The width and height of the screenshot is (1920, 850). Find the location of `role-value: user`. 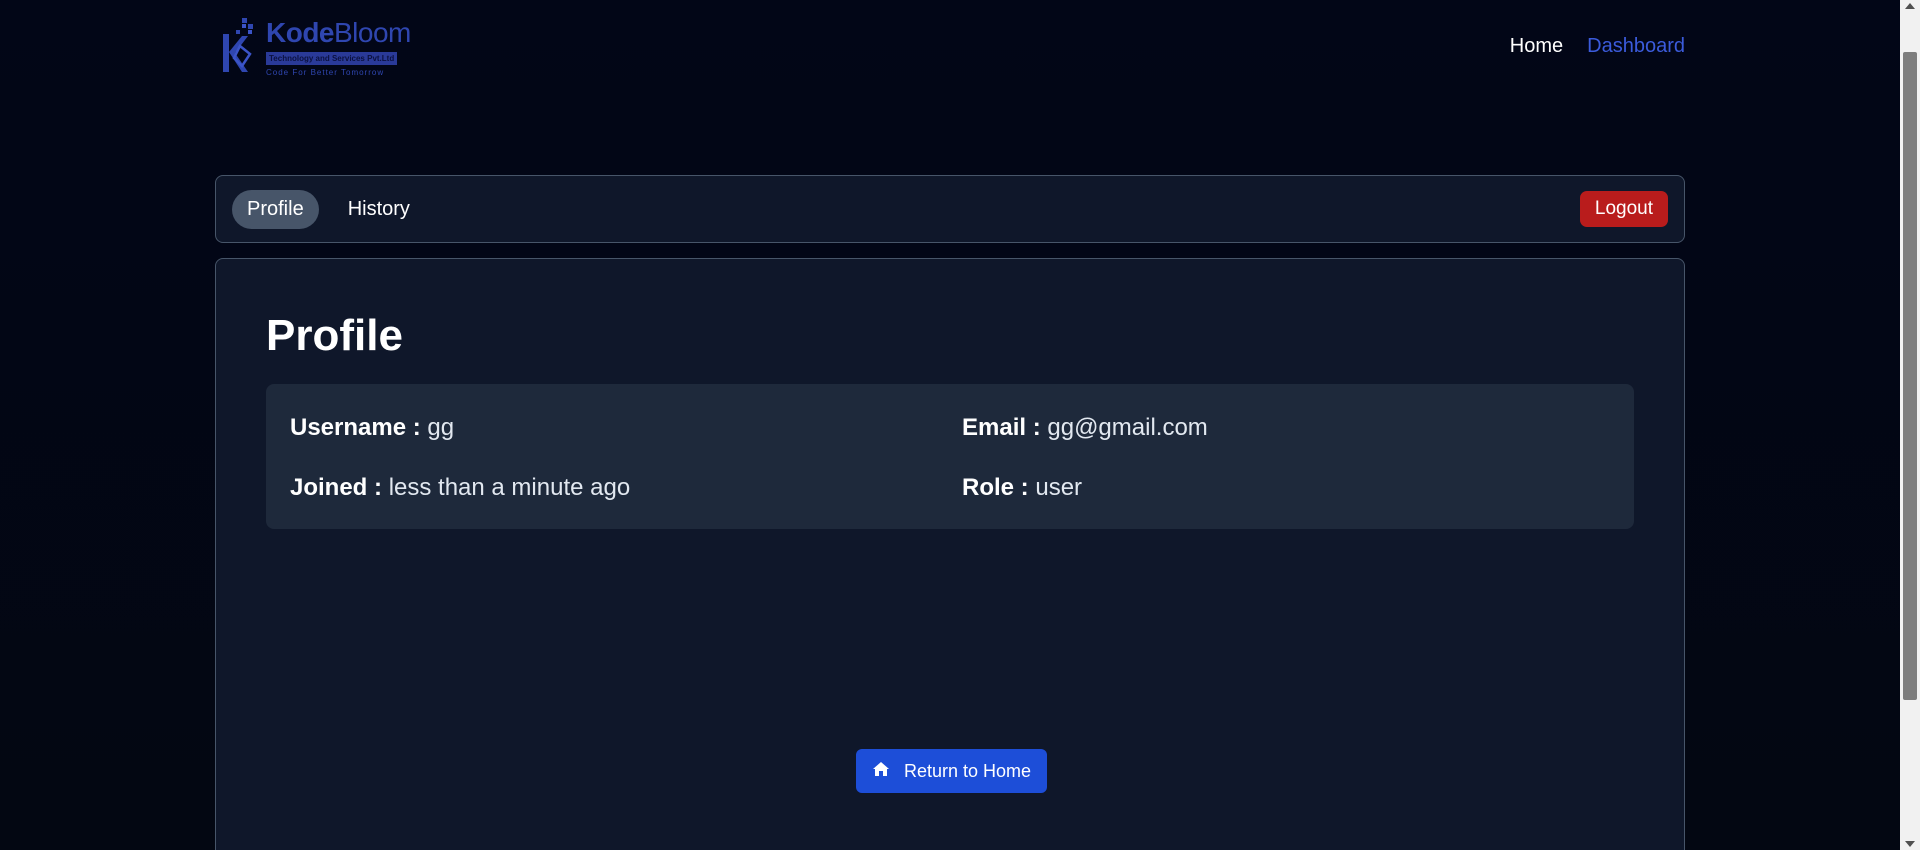

role-value: user is located at coordinates (1059, 487).